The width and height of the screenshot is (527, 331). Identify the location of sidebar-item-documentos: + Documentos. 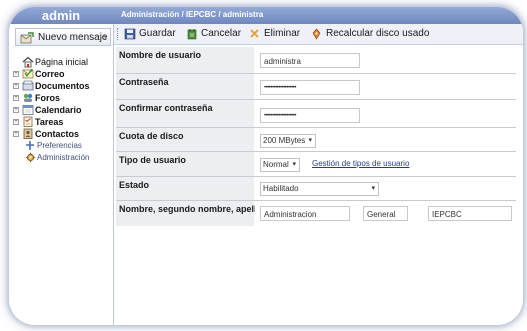
(63, 86).